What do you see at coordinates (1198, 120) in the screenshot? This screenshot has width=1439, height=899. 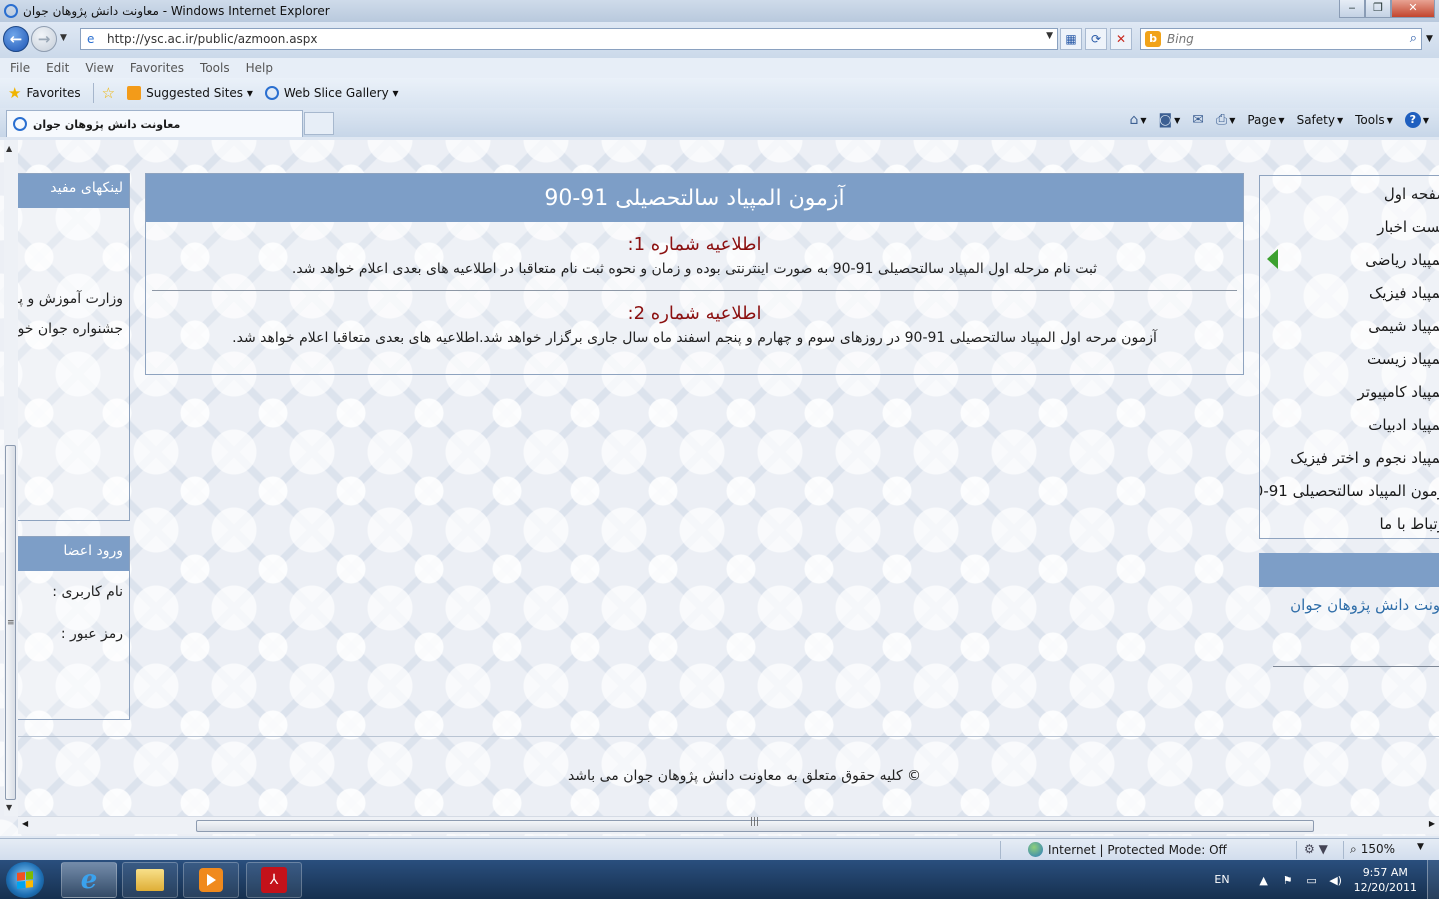 I see `read-mail-button: ✉` at bounding box center [1198, 120].